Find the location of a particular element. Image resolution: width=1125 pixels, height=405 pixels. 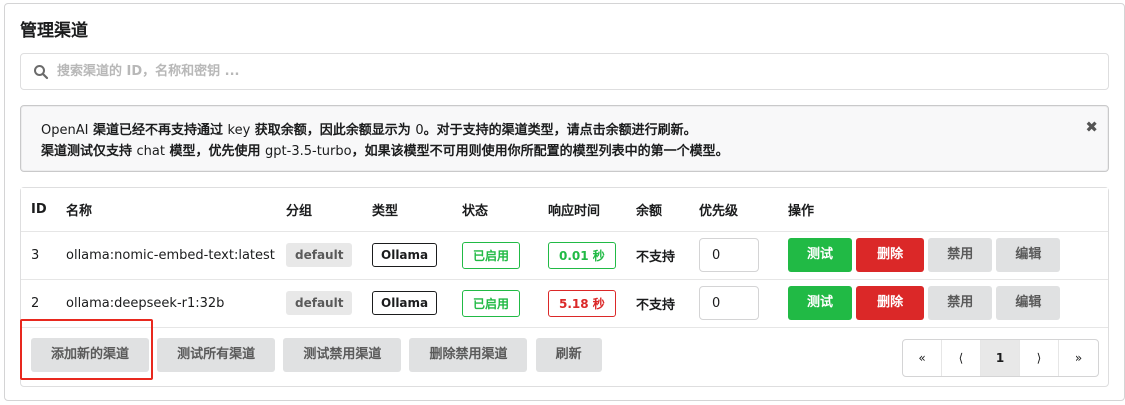

test-disabled-channels-button: 测试禁用渠道 is located at coordinates (342, 355).